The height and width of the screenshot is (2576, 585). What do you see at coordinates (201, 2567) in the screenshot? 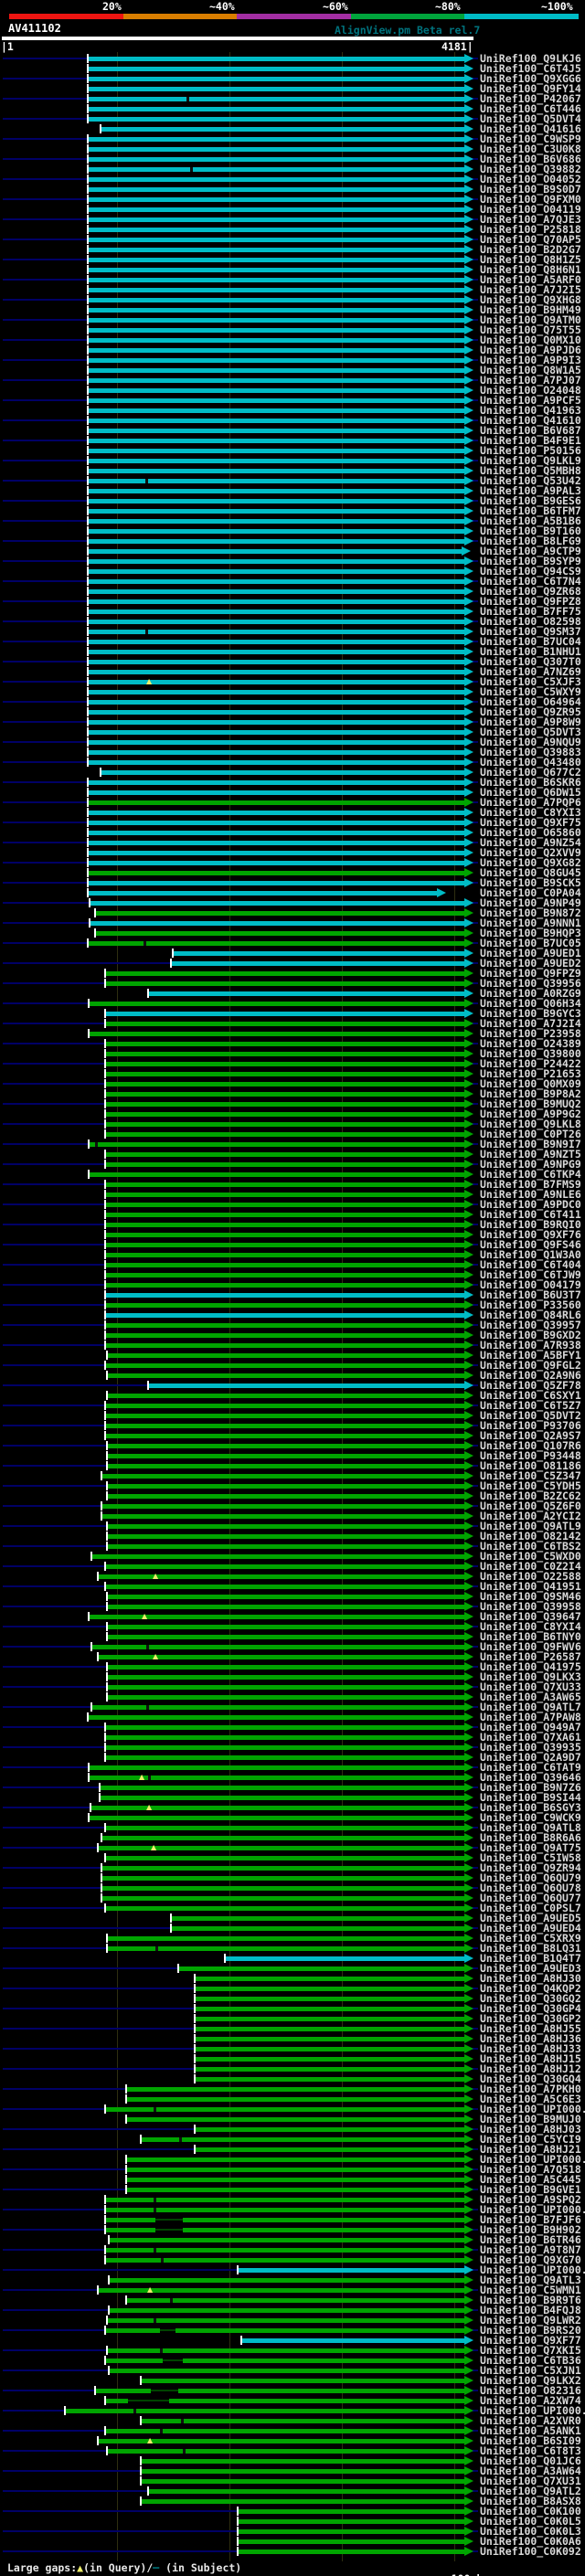
I see `legend-part: (in Subject)` at bounding box center [201, 2567].